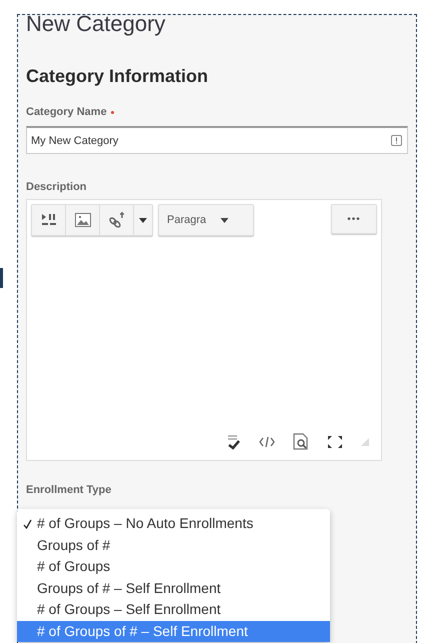 This screenshot has height=643, width=424. What do you see at coordinates (173, 567) in the screenshot?
I see `menu-option: # of Groups` at bounding box center [173, 567].